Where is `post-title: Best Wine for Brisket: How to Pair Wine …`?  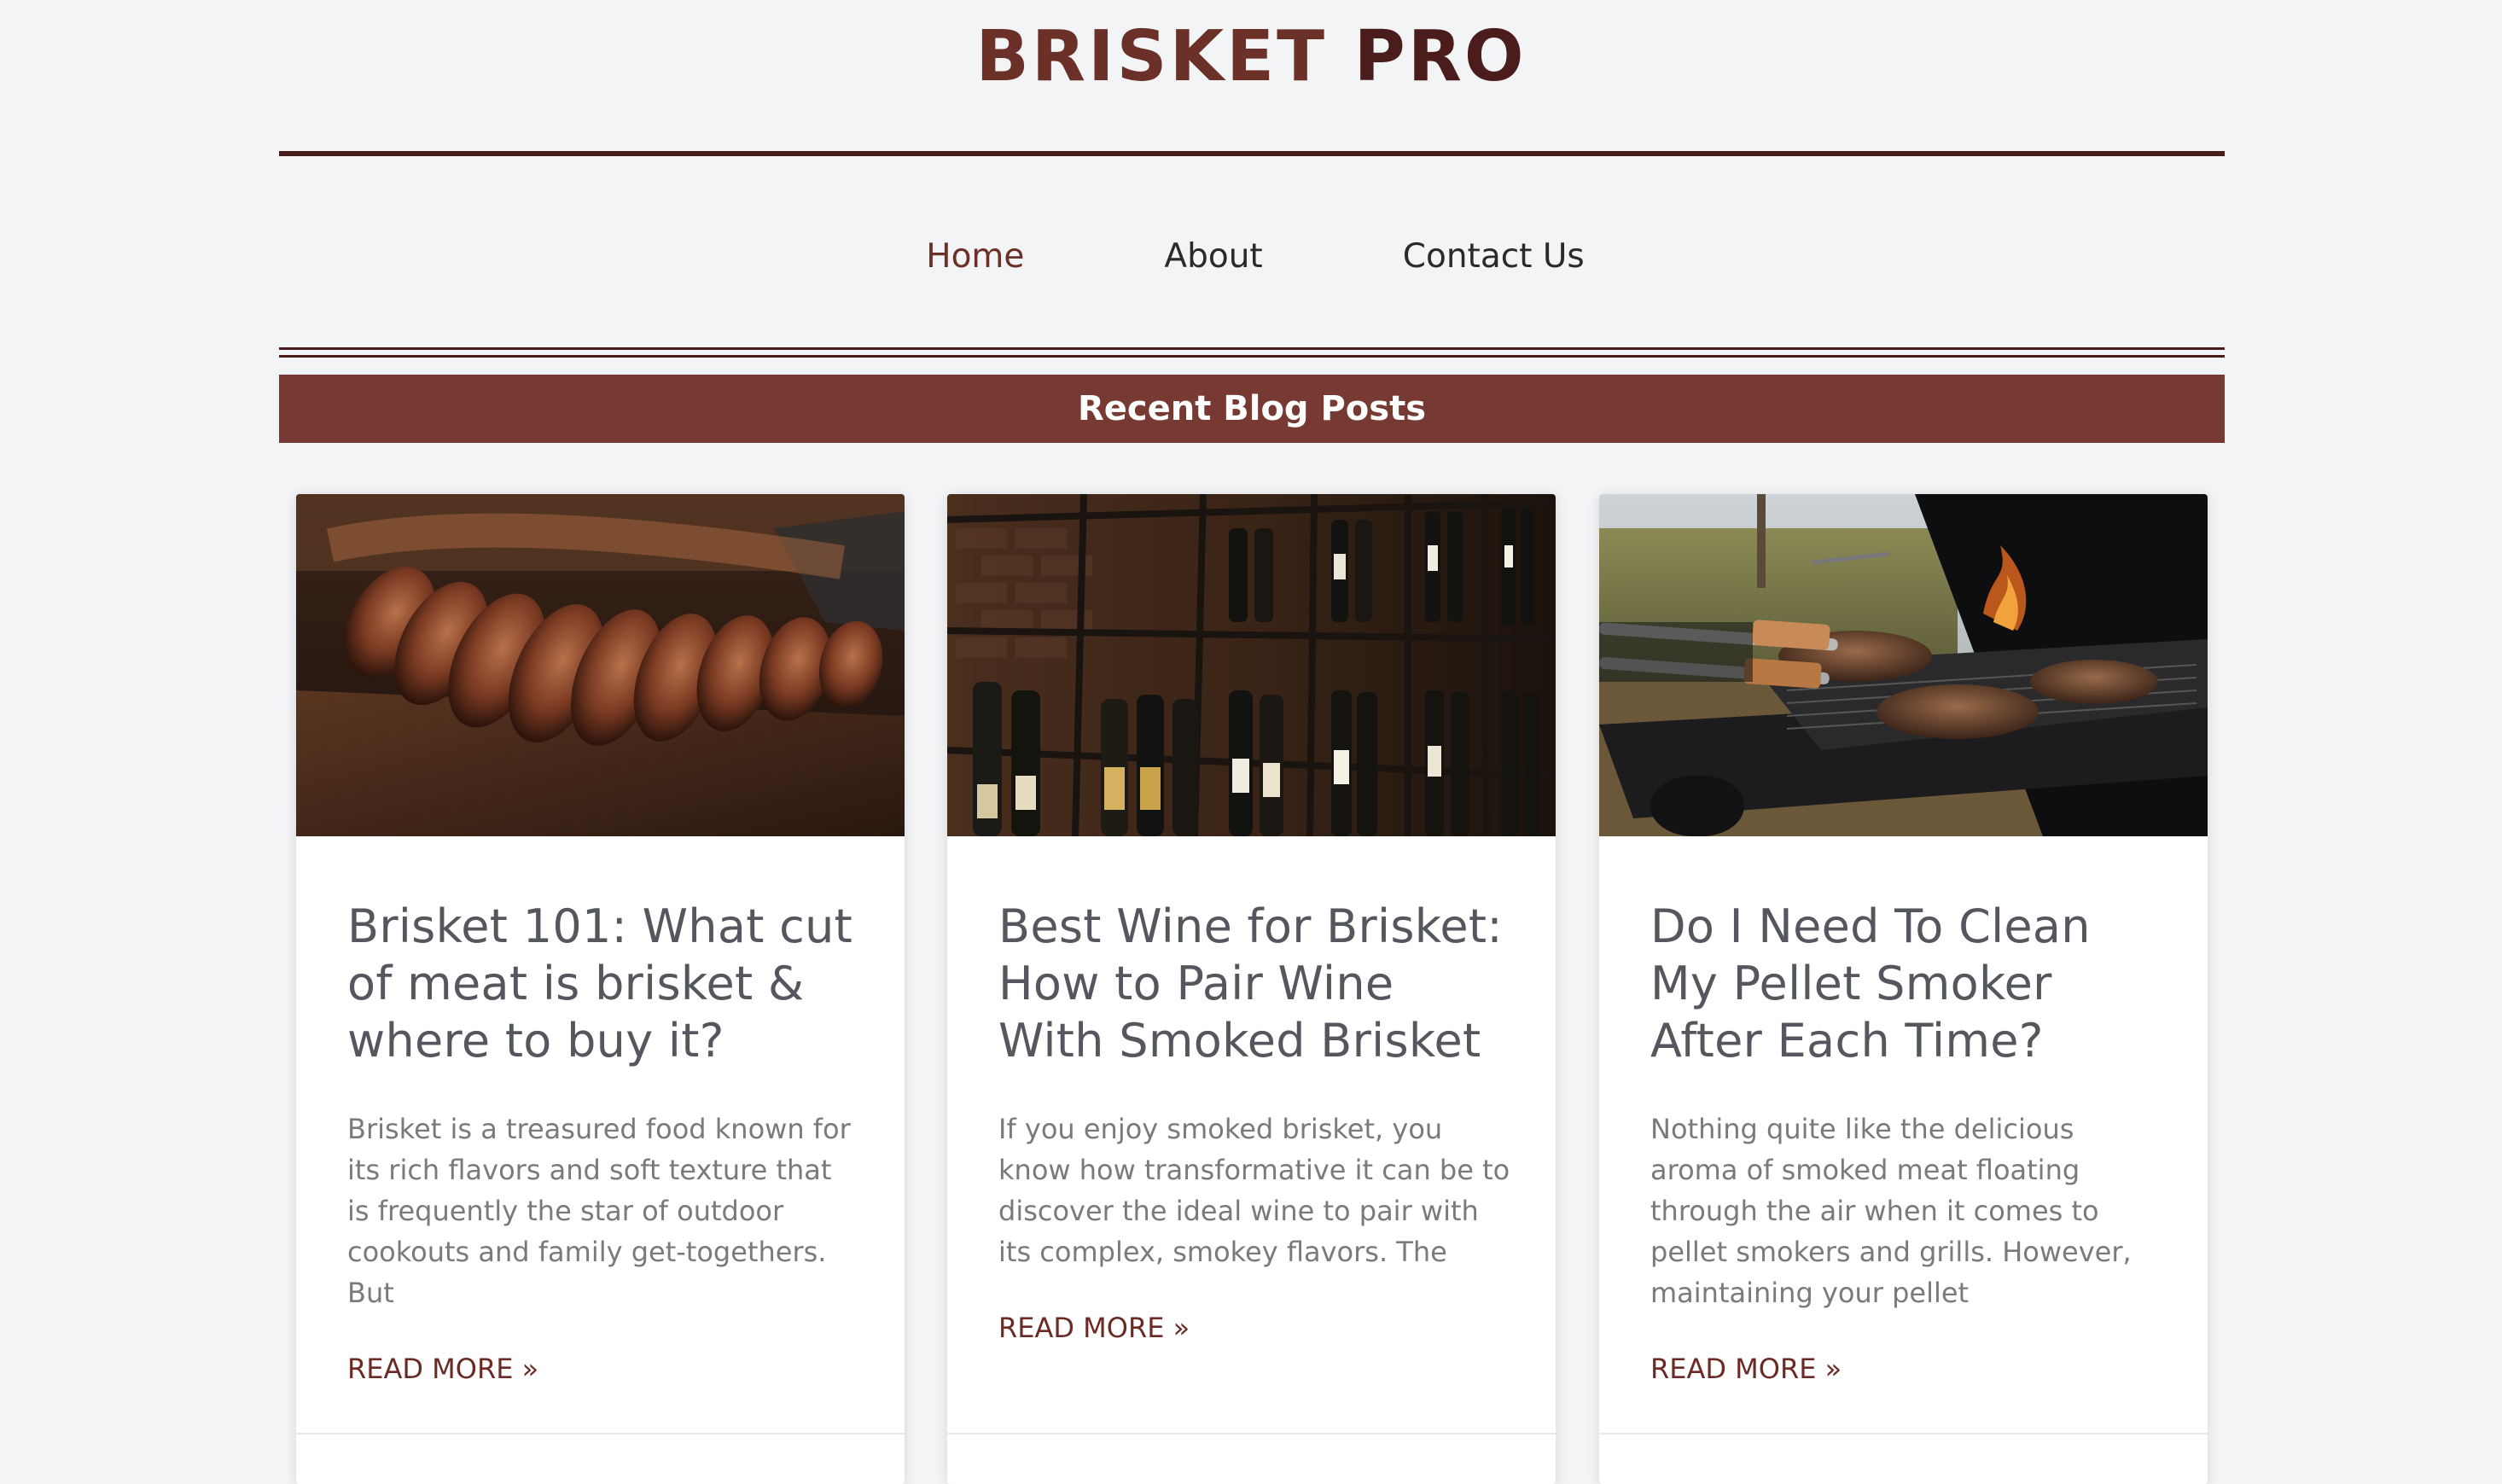 post-title: Best Wine for Brisket: How to Pair Wine … is located at coordinates (1254, 984).